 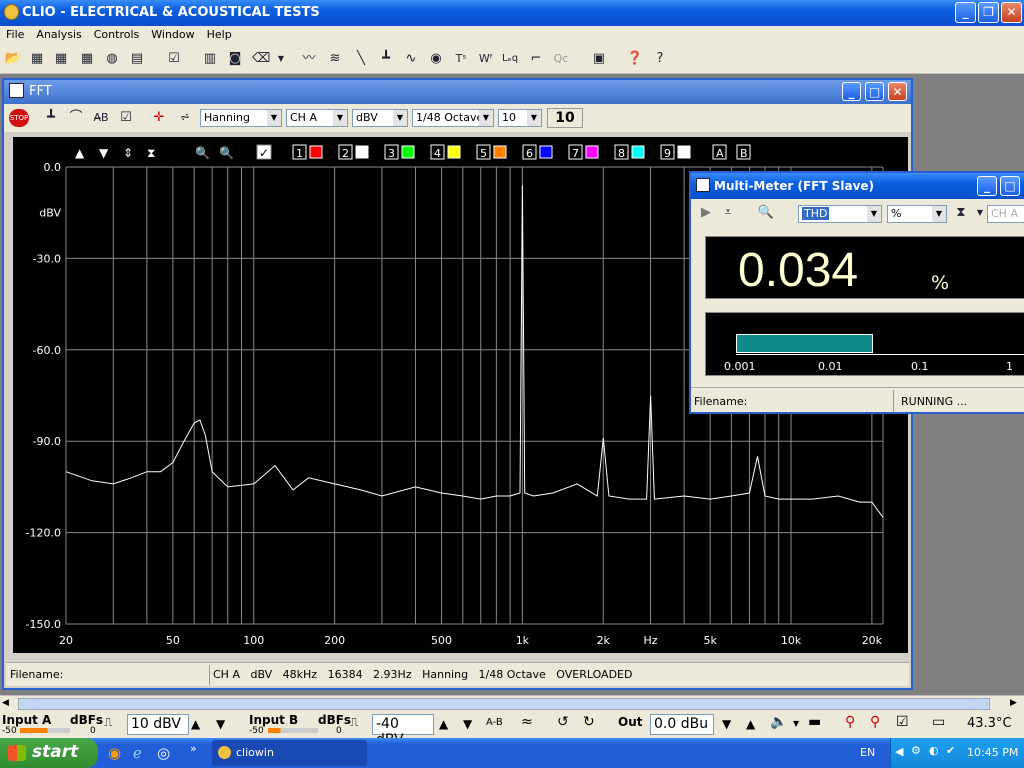 I want to click on out-level: 0.0 dBu, so click(x=682, y=724).